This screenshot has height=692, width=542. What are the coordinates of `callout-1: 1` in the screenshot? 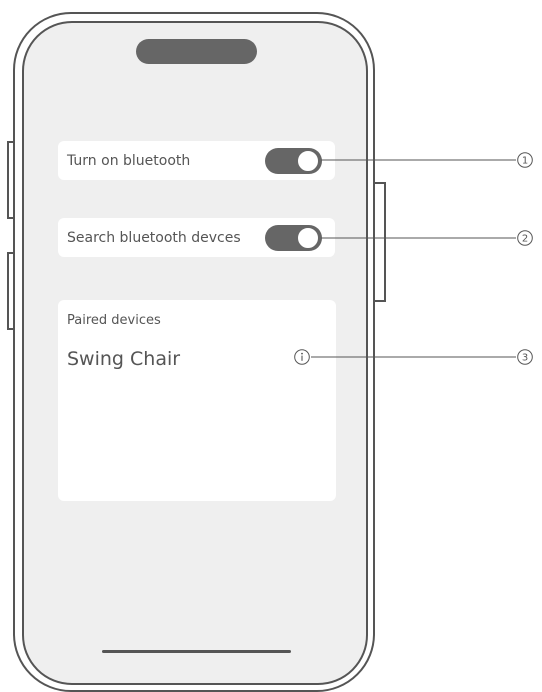 It's located at (525, 160).